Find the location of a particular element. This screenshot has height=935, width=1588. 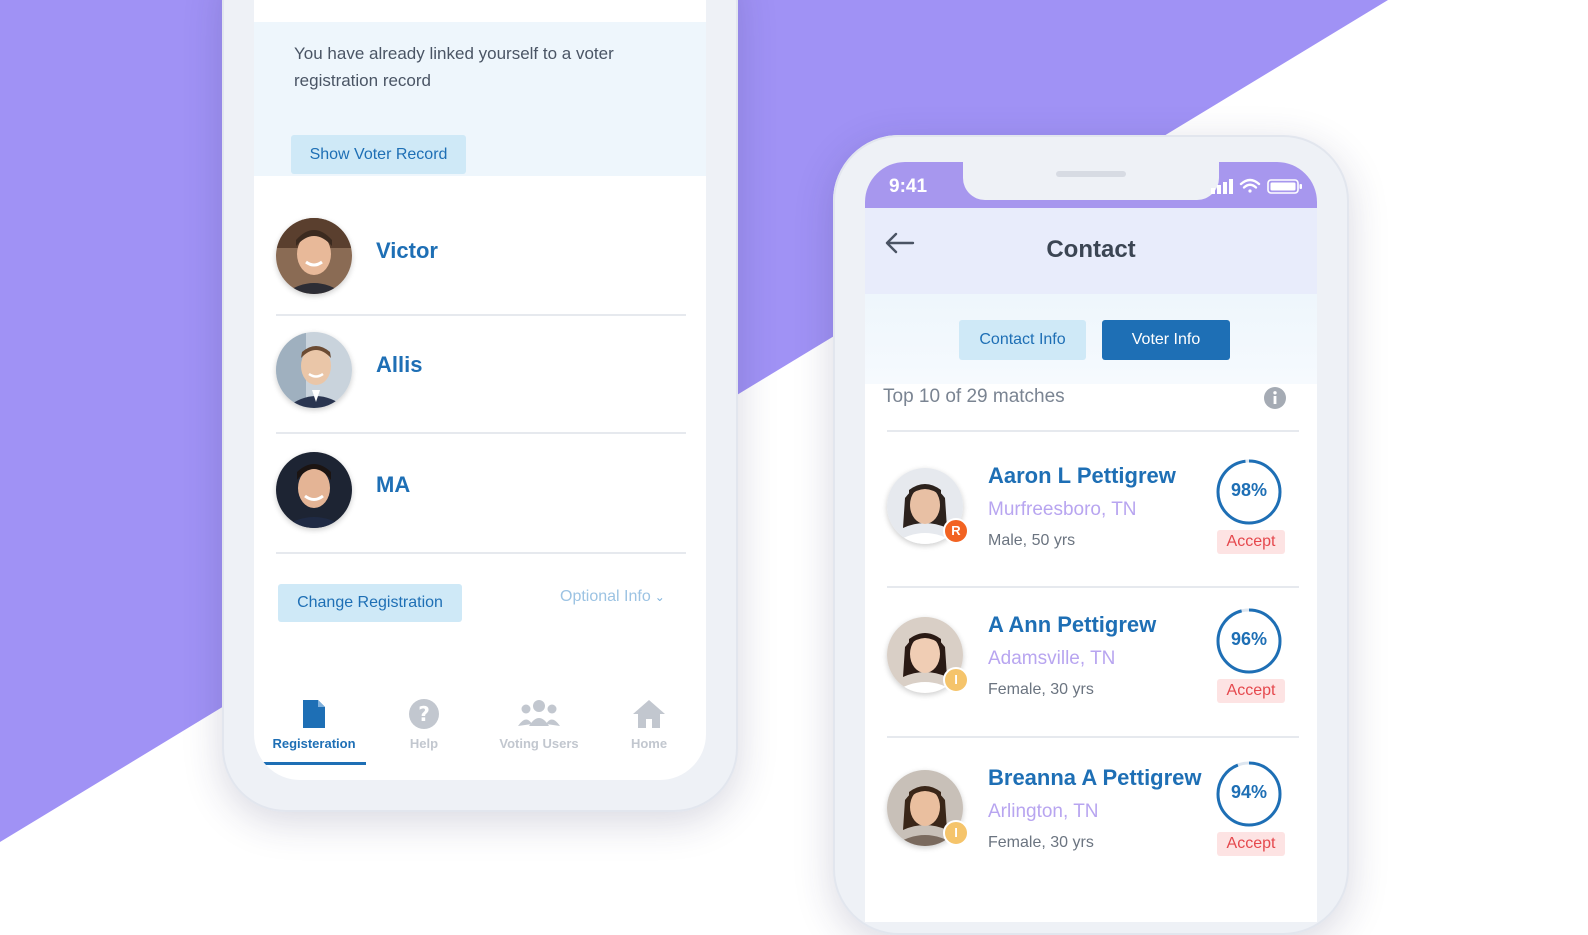

tab-voting-users: Voting Users is located at coordinates (539, 727).